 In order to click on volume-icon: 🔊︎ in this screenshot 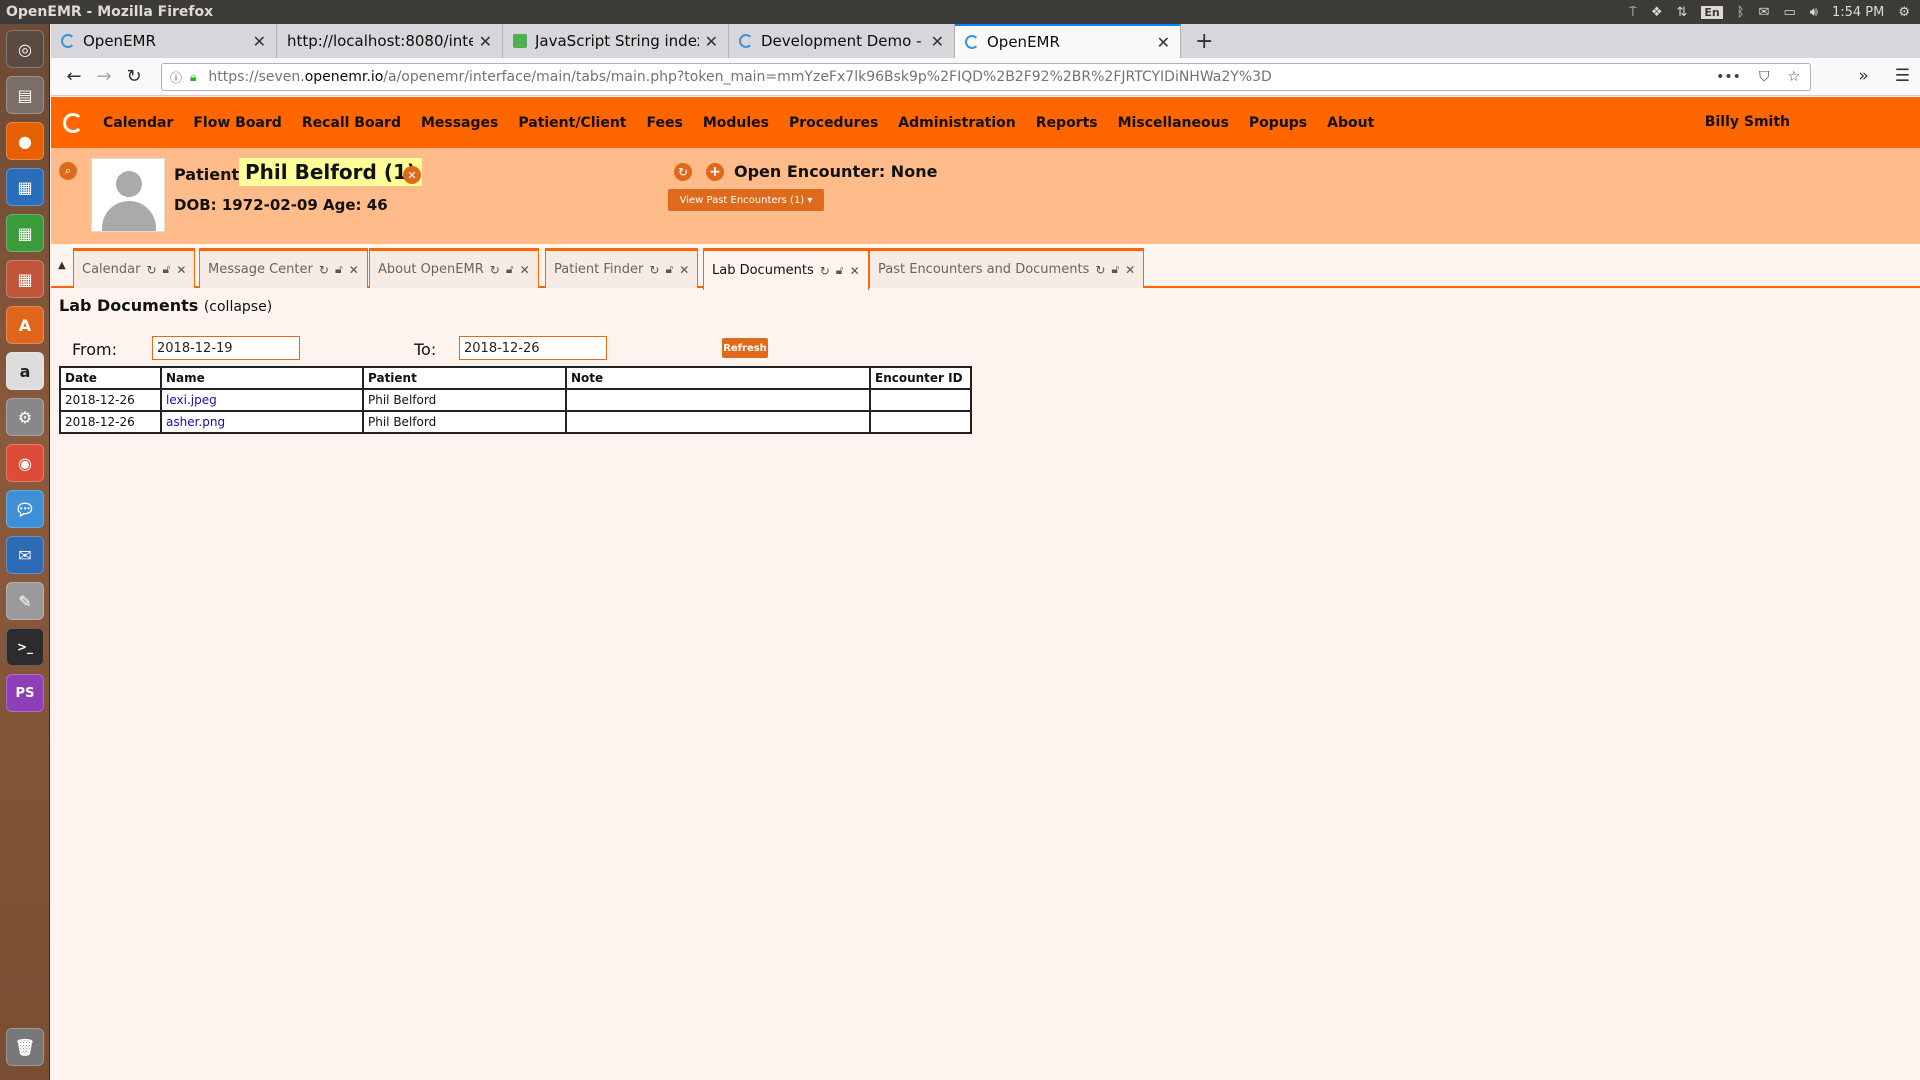, I will do `click(1814, 12)`.